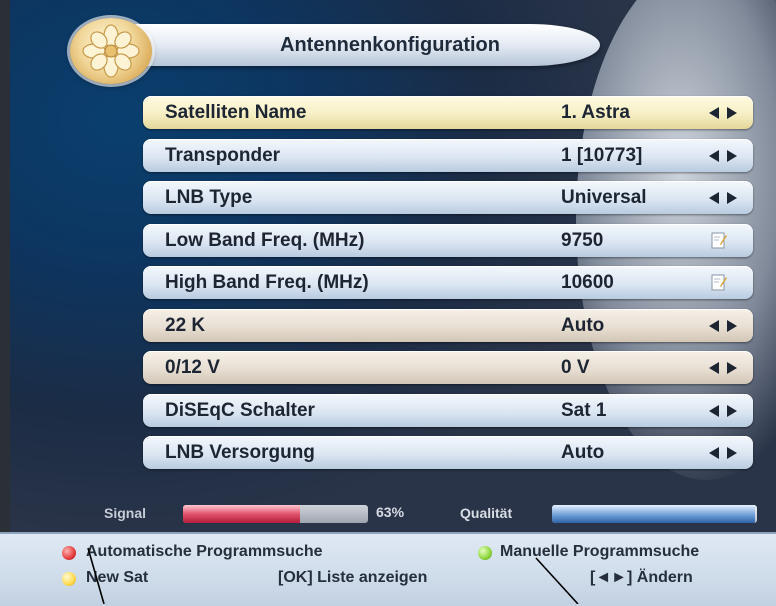 This screenshot has height=606, width=776. Describe the element at coordinates (448, 155) in the screenshot. I see `menu-row-transponder: Transponder 1 [10773]` at that location.